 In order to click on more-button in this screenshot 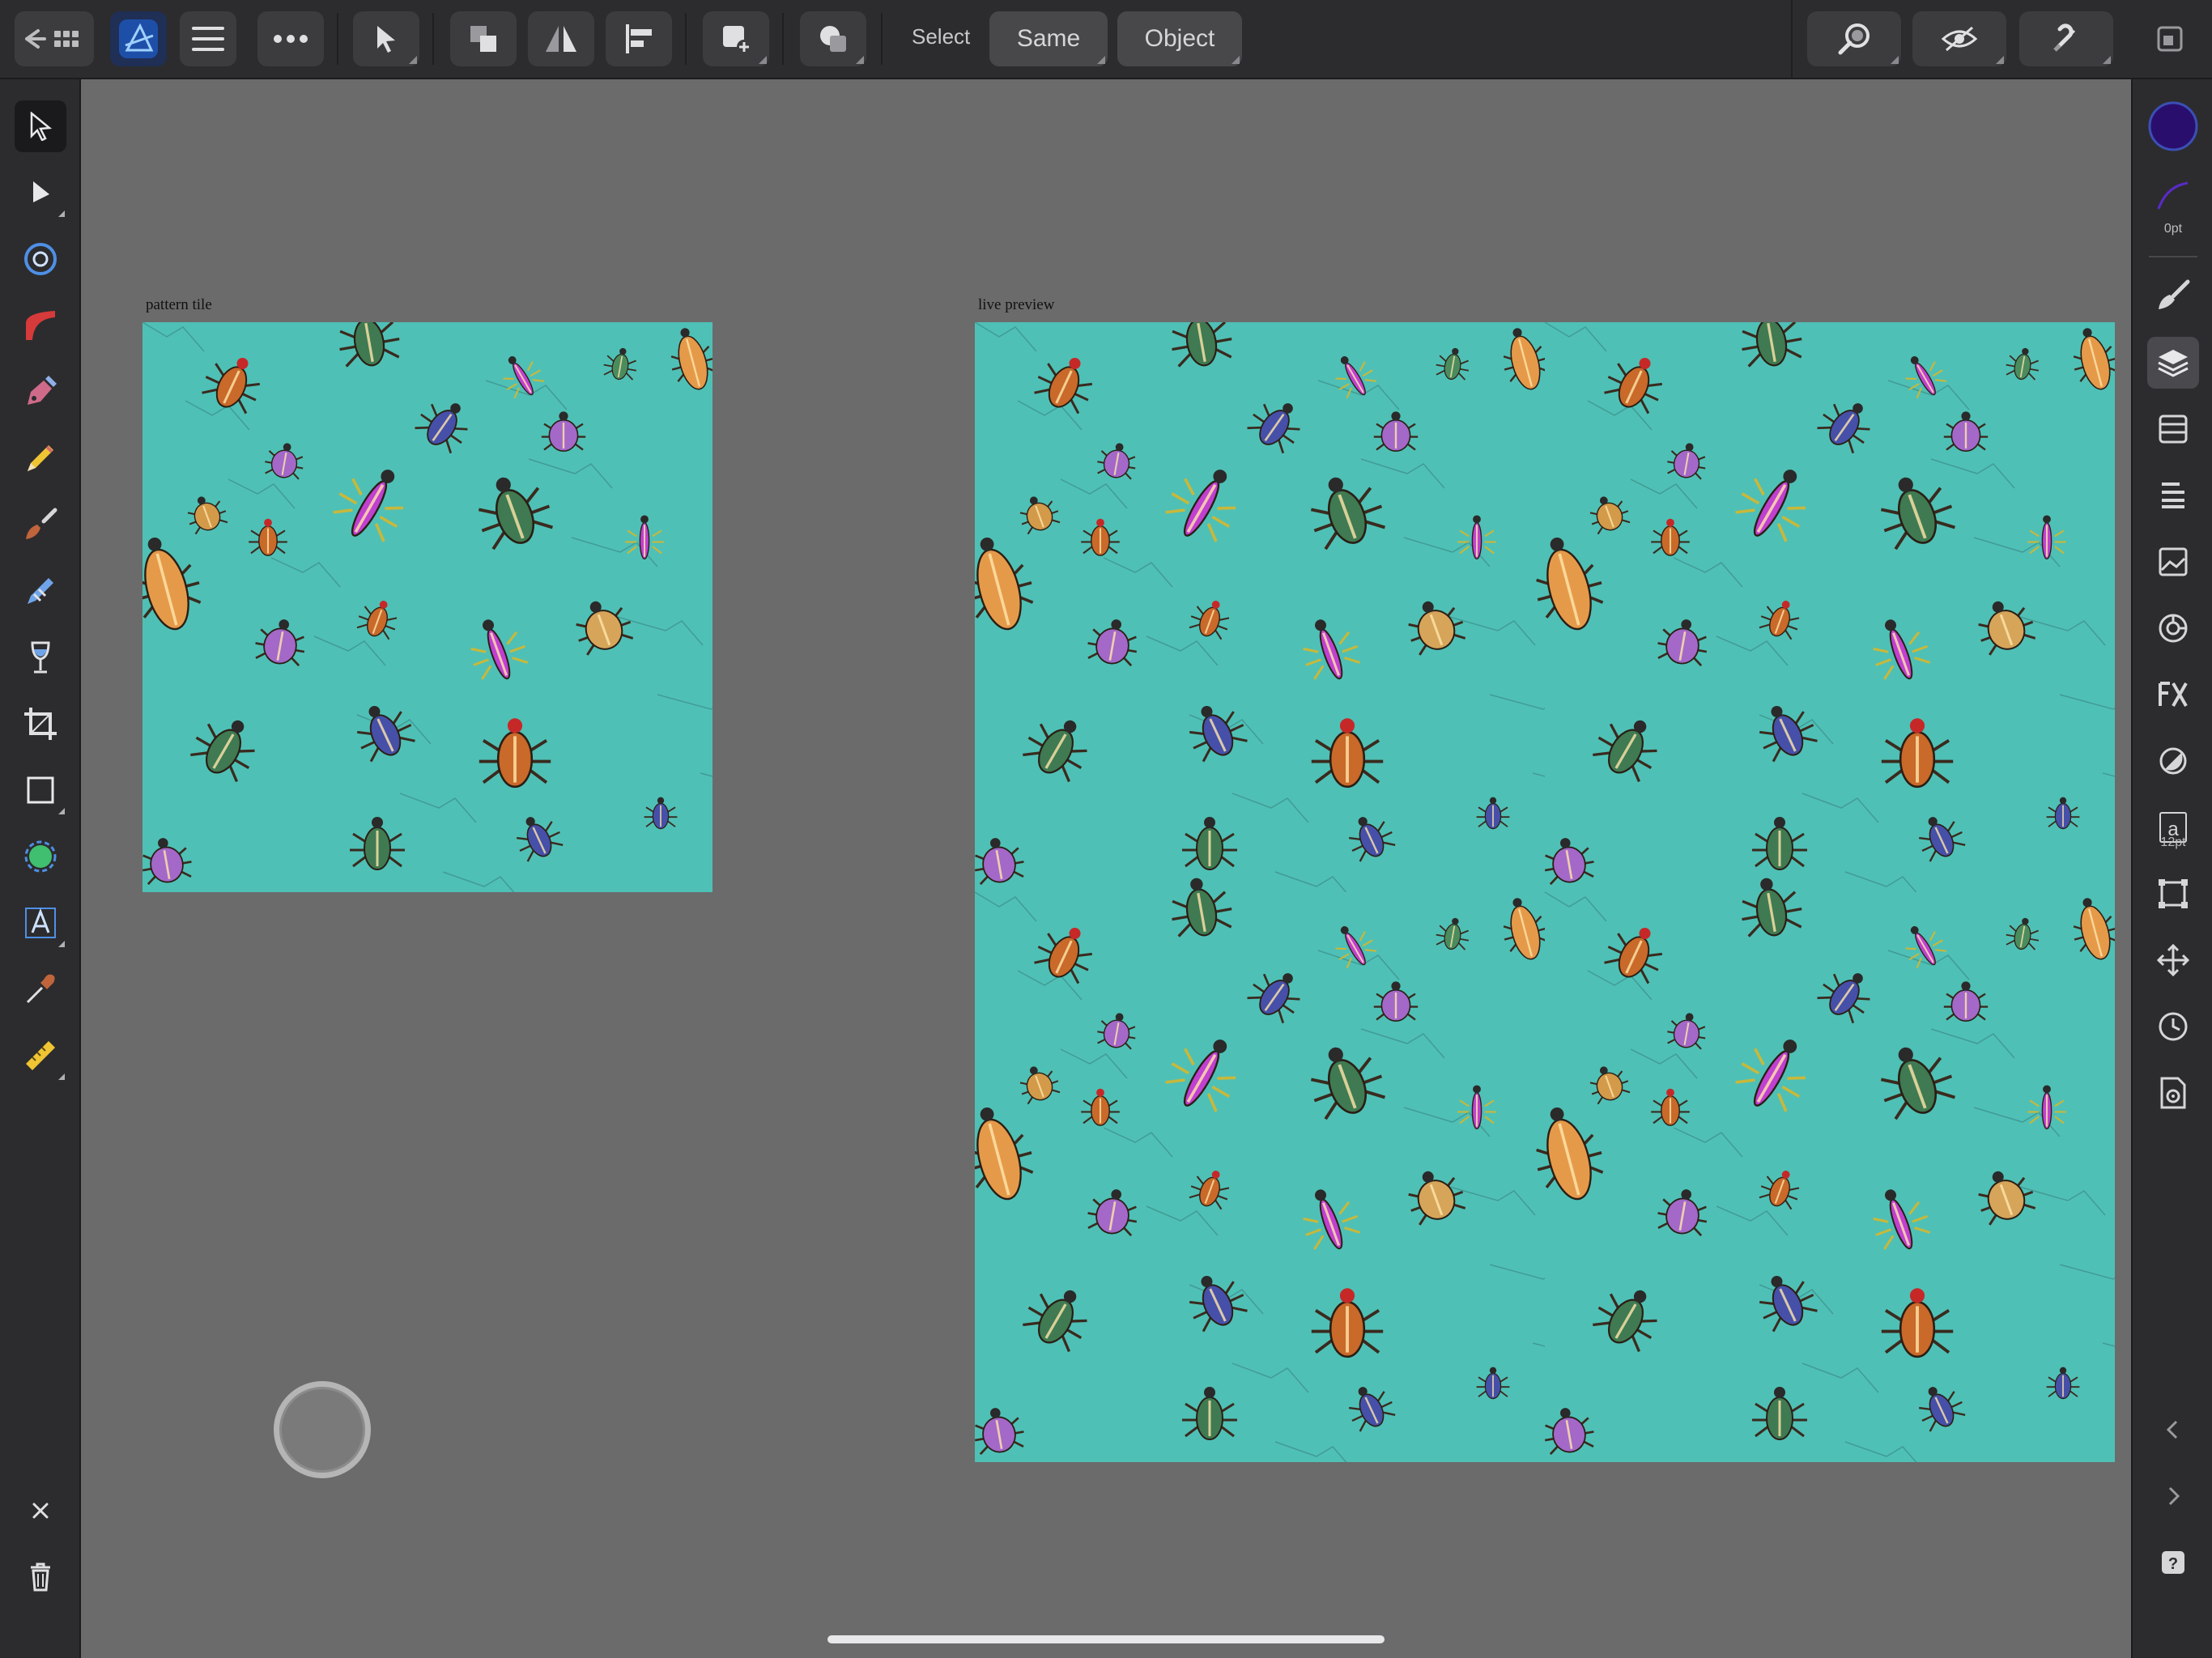, I will do `click(291, 38)`.